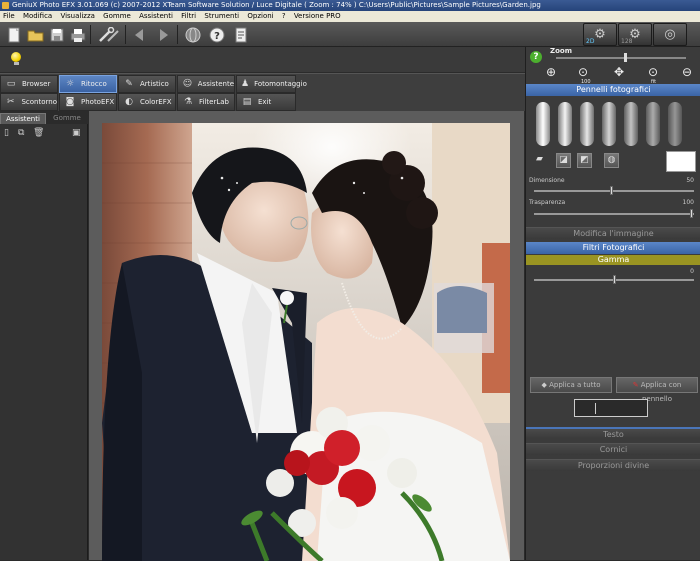 The image size is (700, 561). I want to click on photo-filters-header: Filtri Fotografici, so click(613, 248).